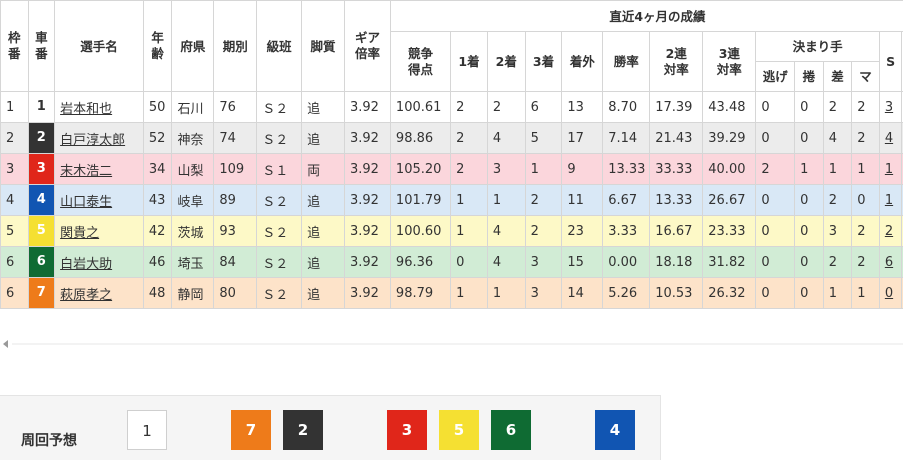  I want to click on header-nige: 逃げ, so click(775, 77).